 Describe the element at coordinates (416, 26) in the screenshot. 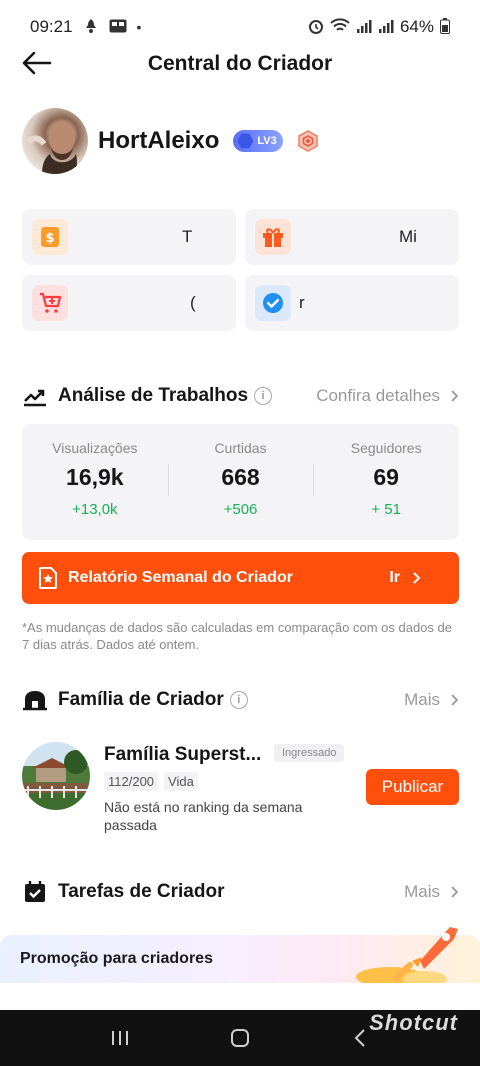

I see `battery-percent: 64%` at that location.